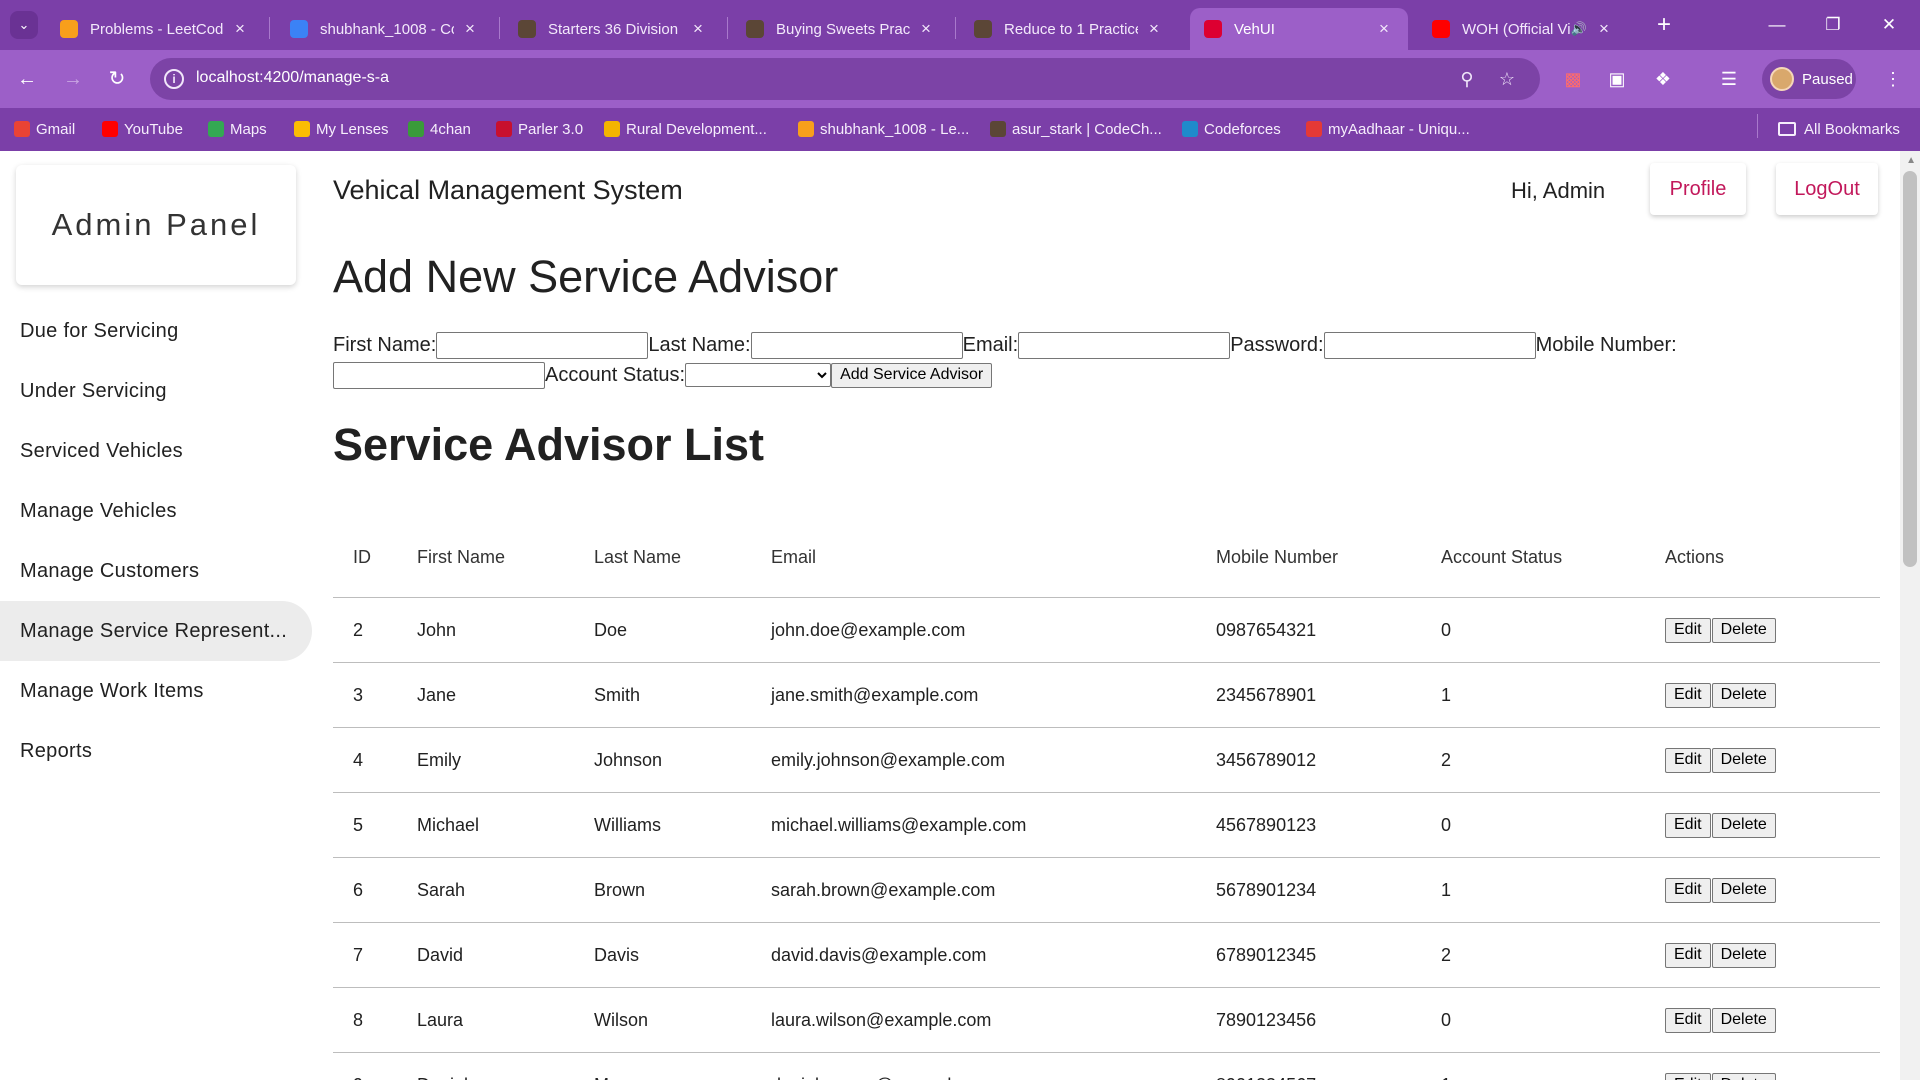 Image resolution: width=1920 pixels, height=1080 pixels. Describe the element at coordinates (542, 345) in the screenshot. I see `first-name-input` at that location.